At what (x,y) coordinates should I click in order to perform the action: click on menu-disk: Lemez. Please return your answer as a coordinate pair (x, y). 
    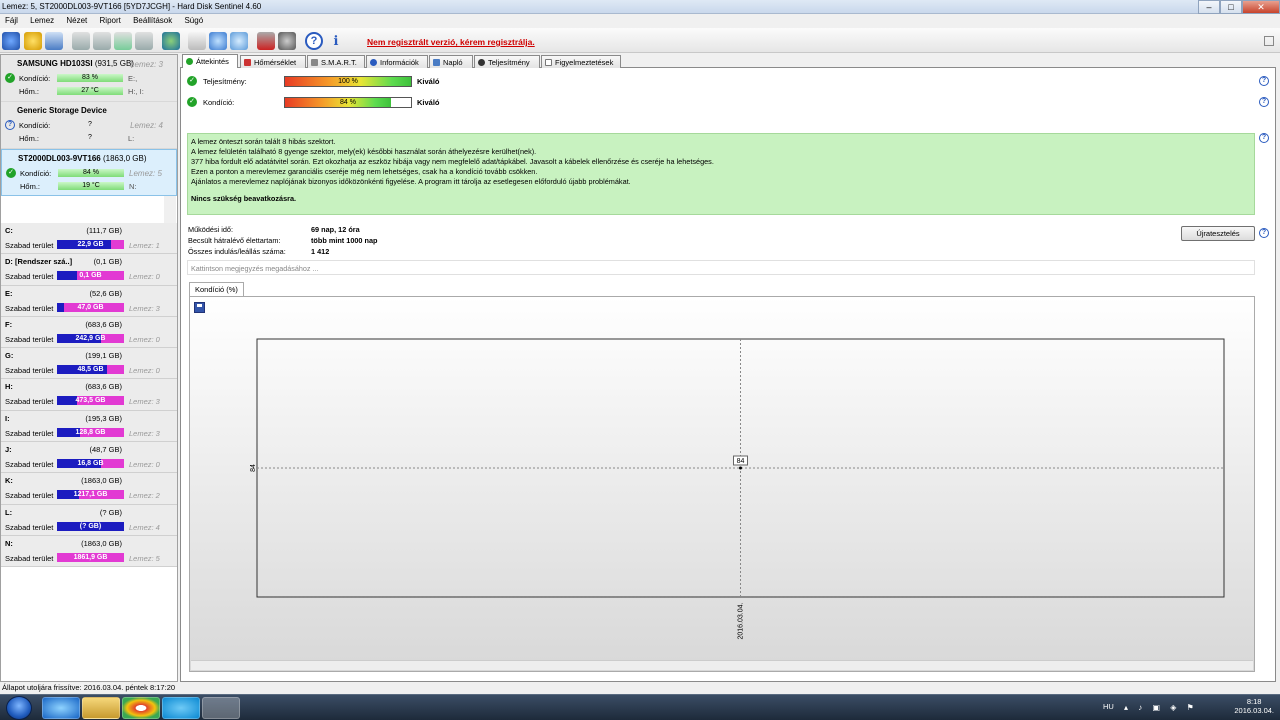
    Looking at the image, I should click on (42, 19).